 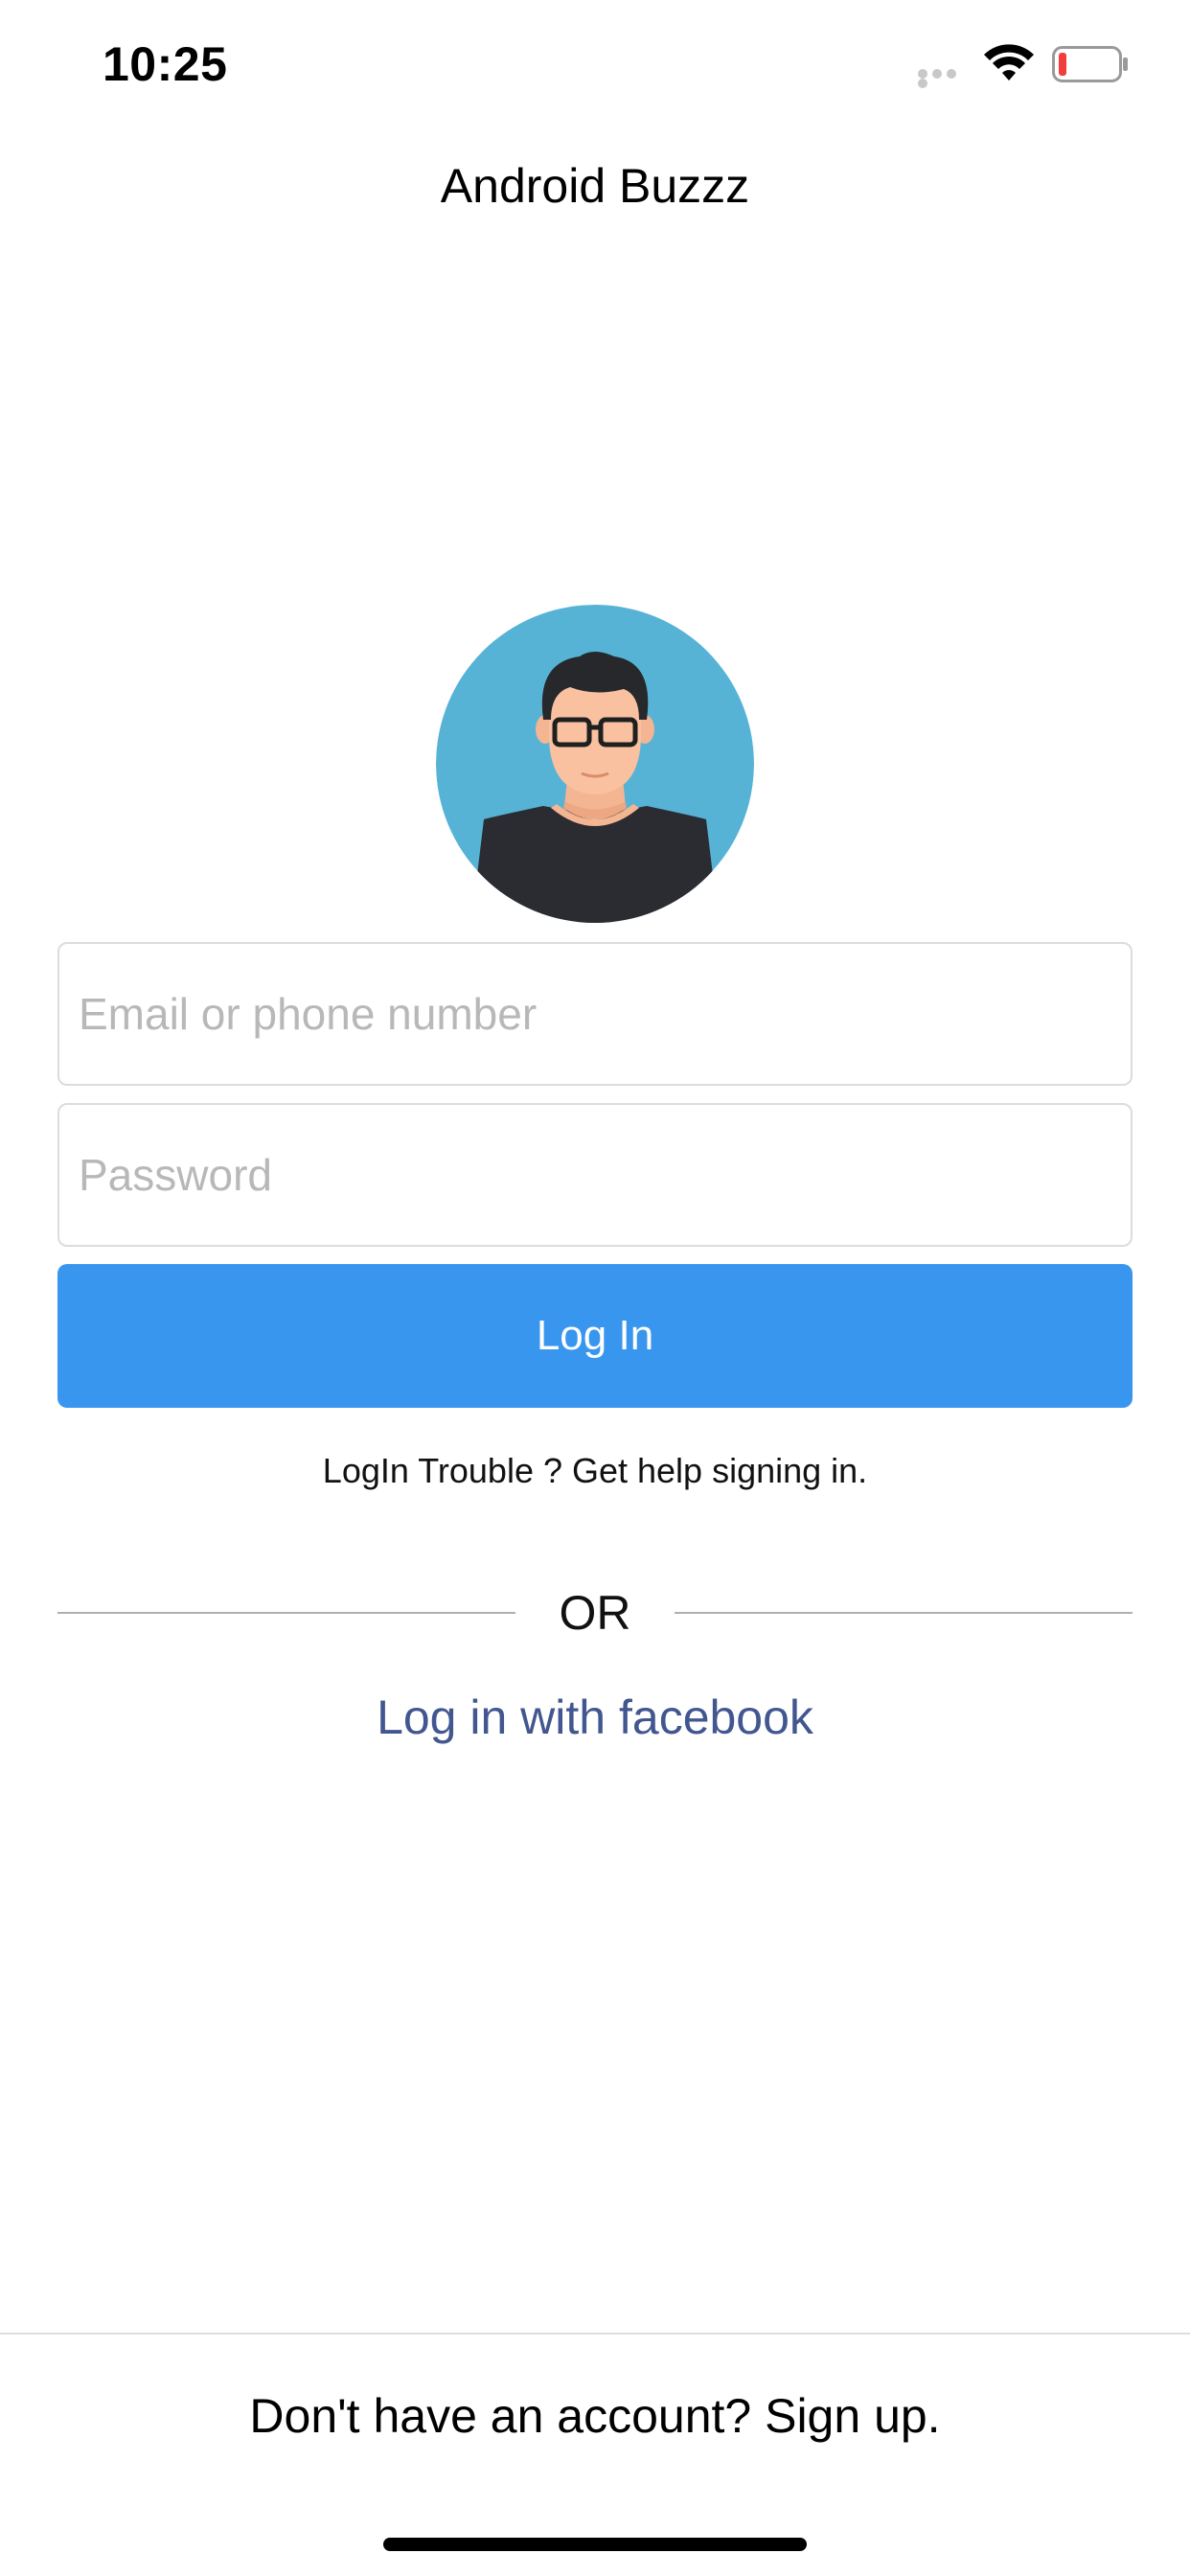 What do you see at coordinates (1009, 62) in the screenshot?
I see `wifi-icon` at bounding box center [1009, 62].